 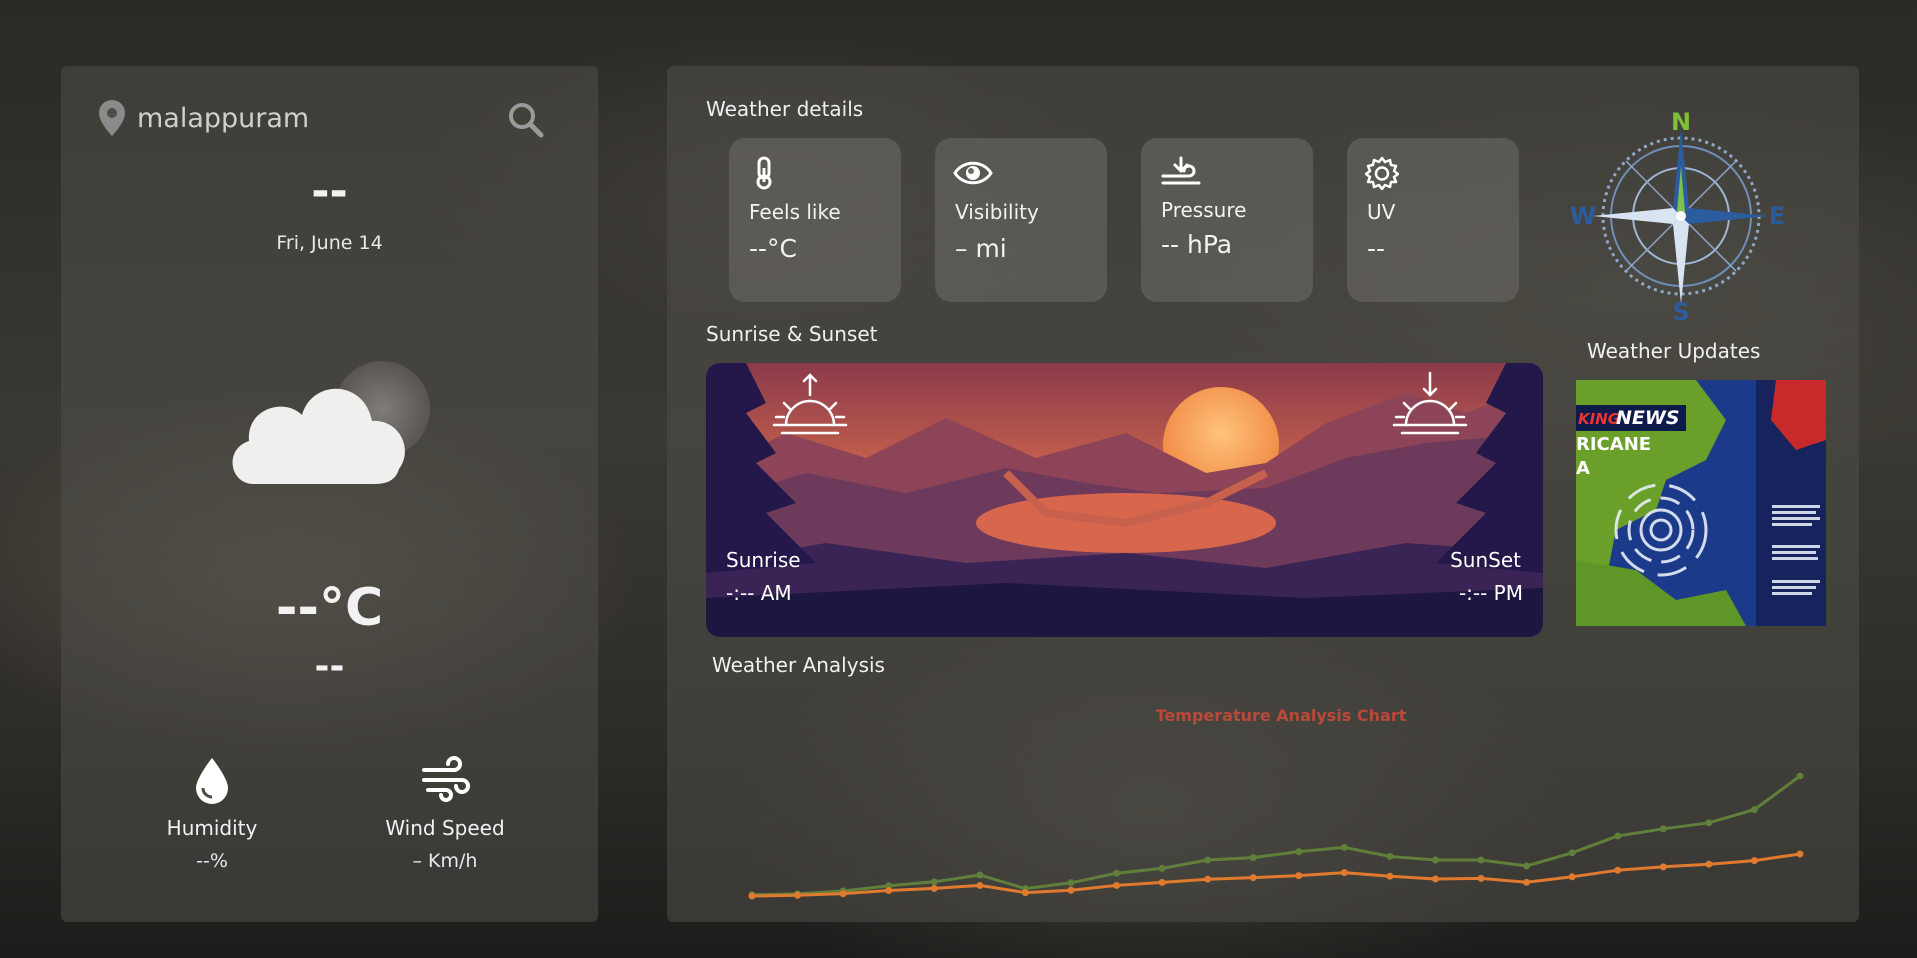 I want to click on pressure-icon, so click(x=1181, y=170).